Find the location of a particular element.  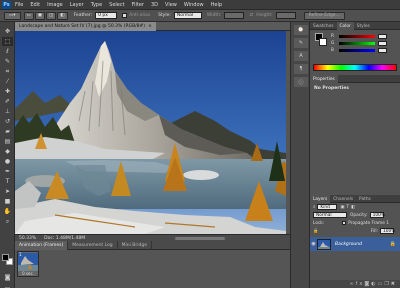

tab-styles: Styles is located at coordinates (363, 26).